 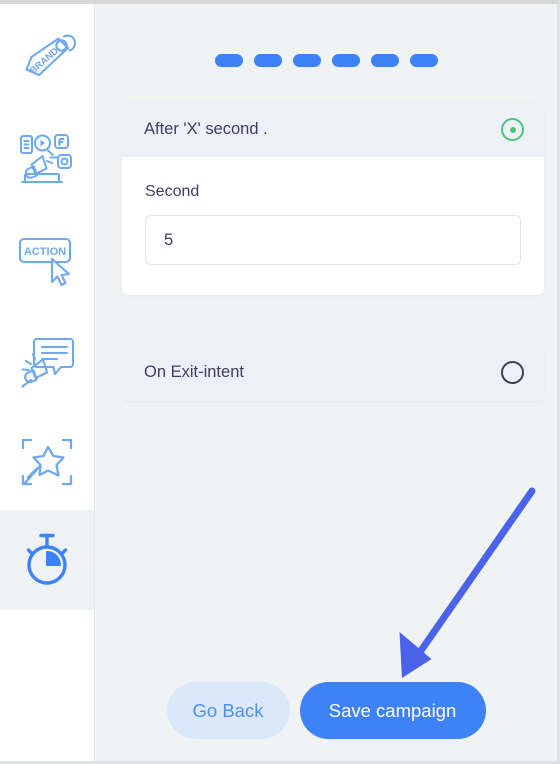 I want to click on save-campaign-button: Save campaign, so click(x=392, y=710).